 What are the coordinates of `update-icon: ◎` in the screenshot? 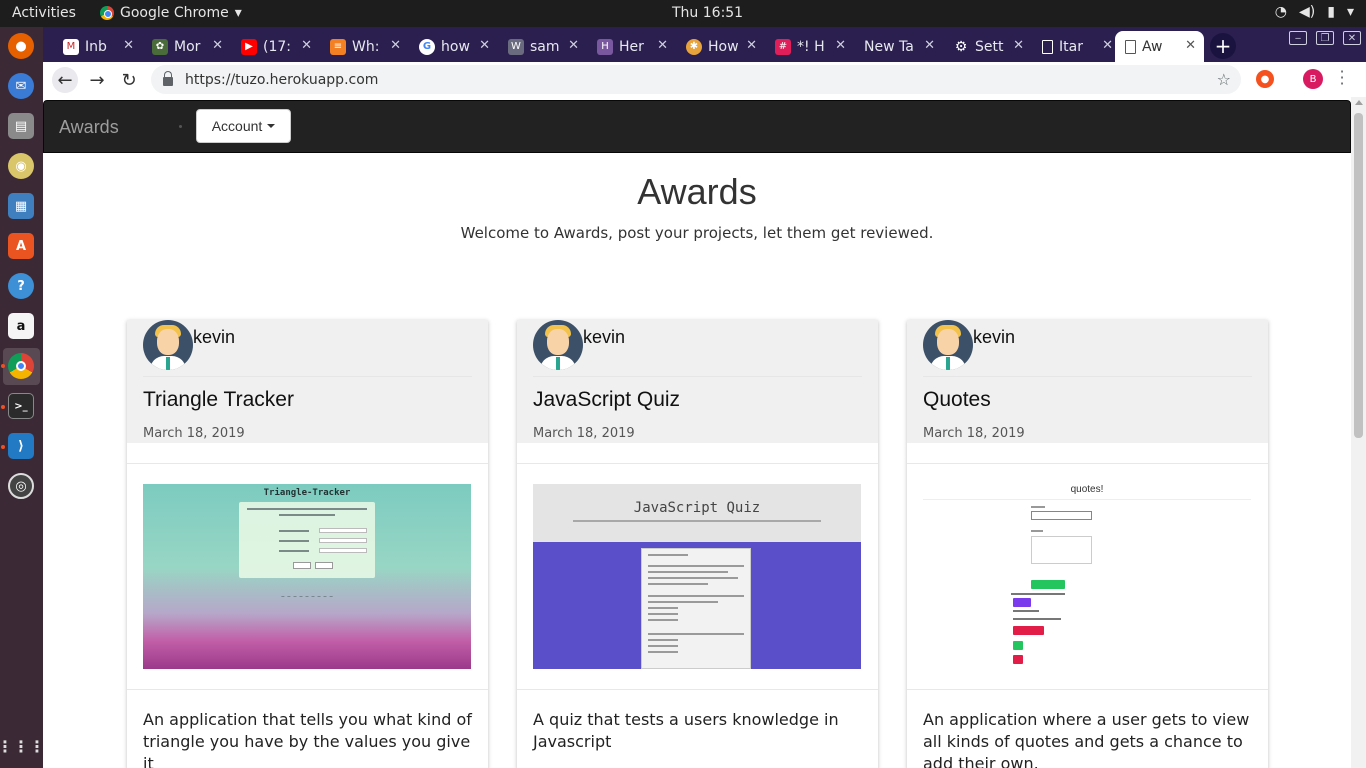 It's located at (21, 486).